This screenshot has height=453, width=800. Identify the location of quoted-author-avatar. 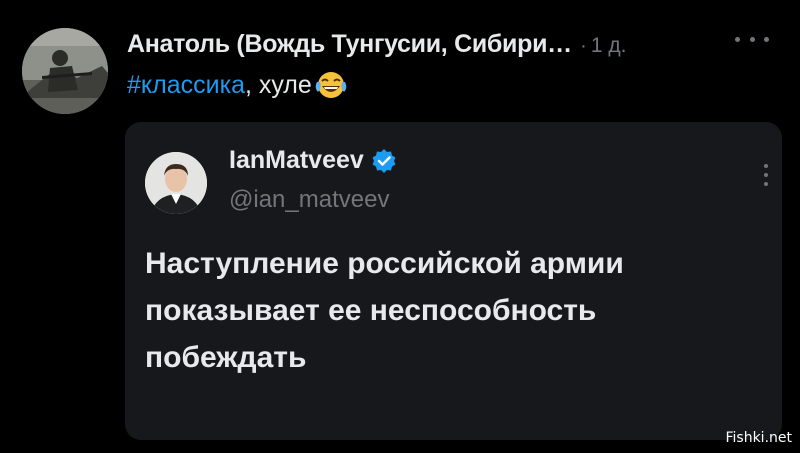
(176, 183).